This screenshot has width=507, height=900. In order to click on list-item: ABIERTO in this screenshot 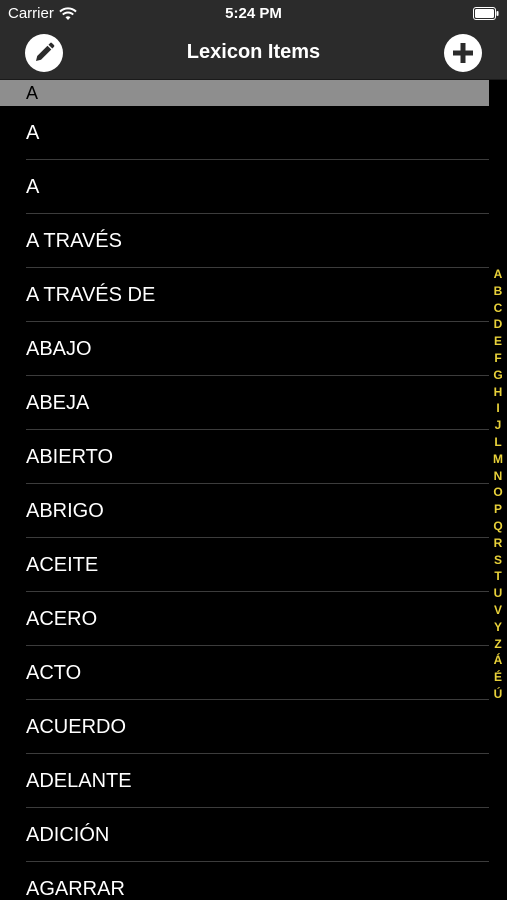, I will do `click(244, 457)`.